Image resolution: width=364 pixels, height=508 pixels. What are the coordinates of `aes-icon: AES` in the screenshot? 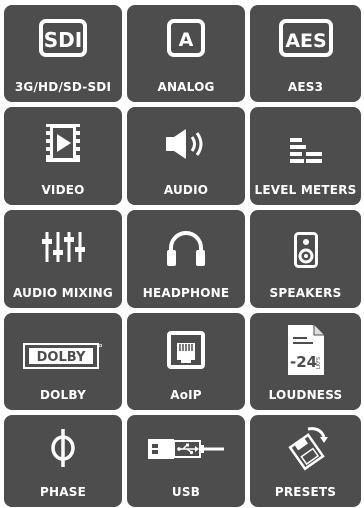 It's located at (306, 38).